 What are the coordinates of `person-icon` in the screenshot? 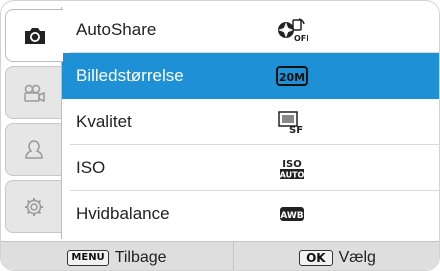 It's located at (34, 150).